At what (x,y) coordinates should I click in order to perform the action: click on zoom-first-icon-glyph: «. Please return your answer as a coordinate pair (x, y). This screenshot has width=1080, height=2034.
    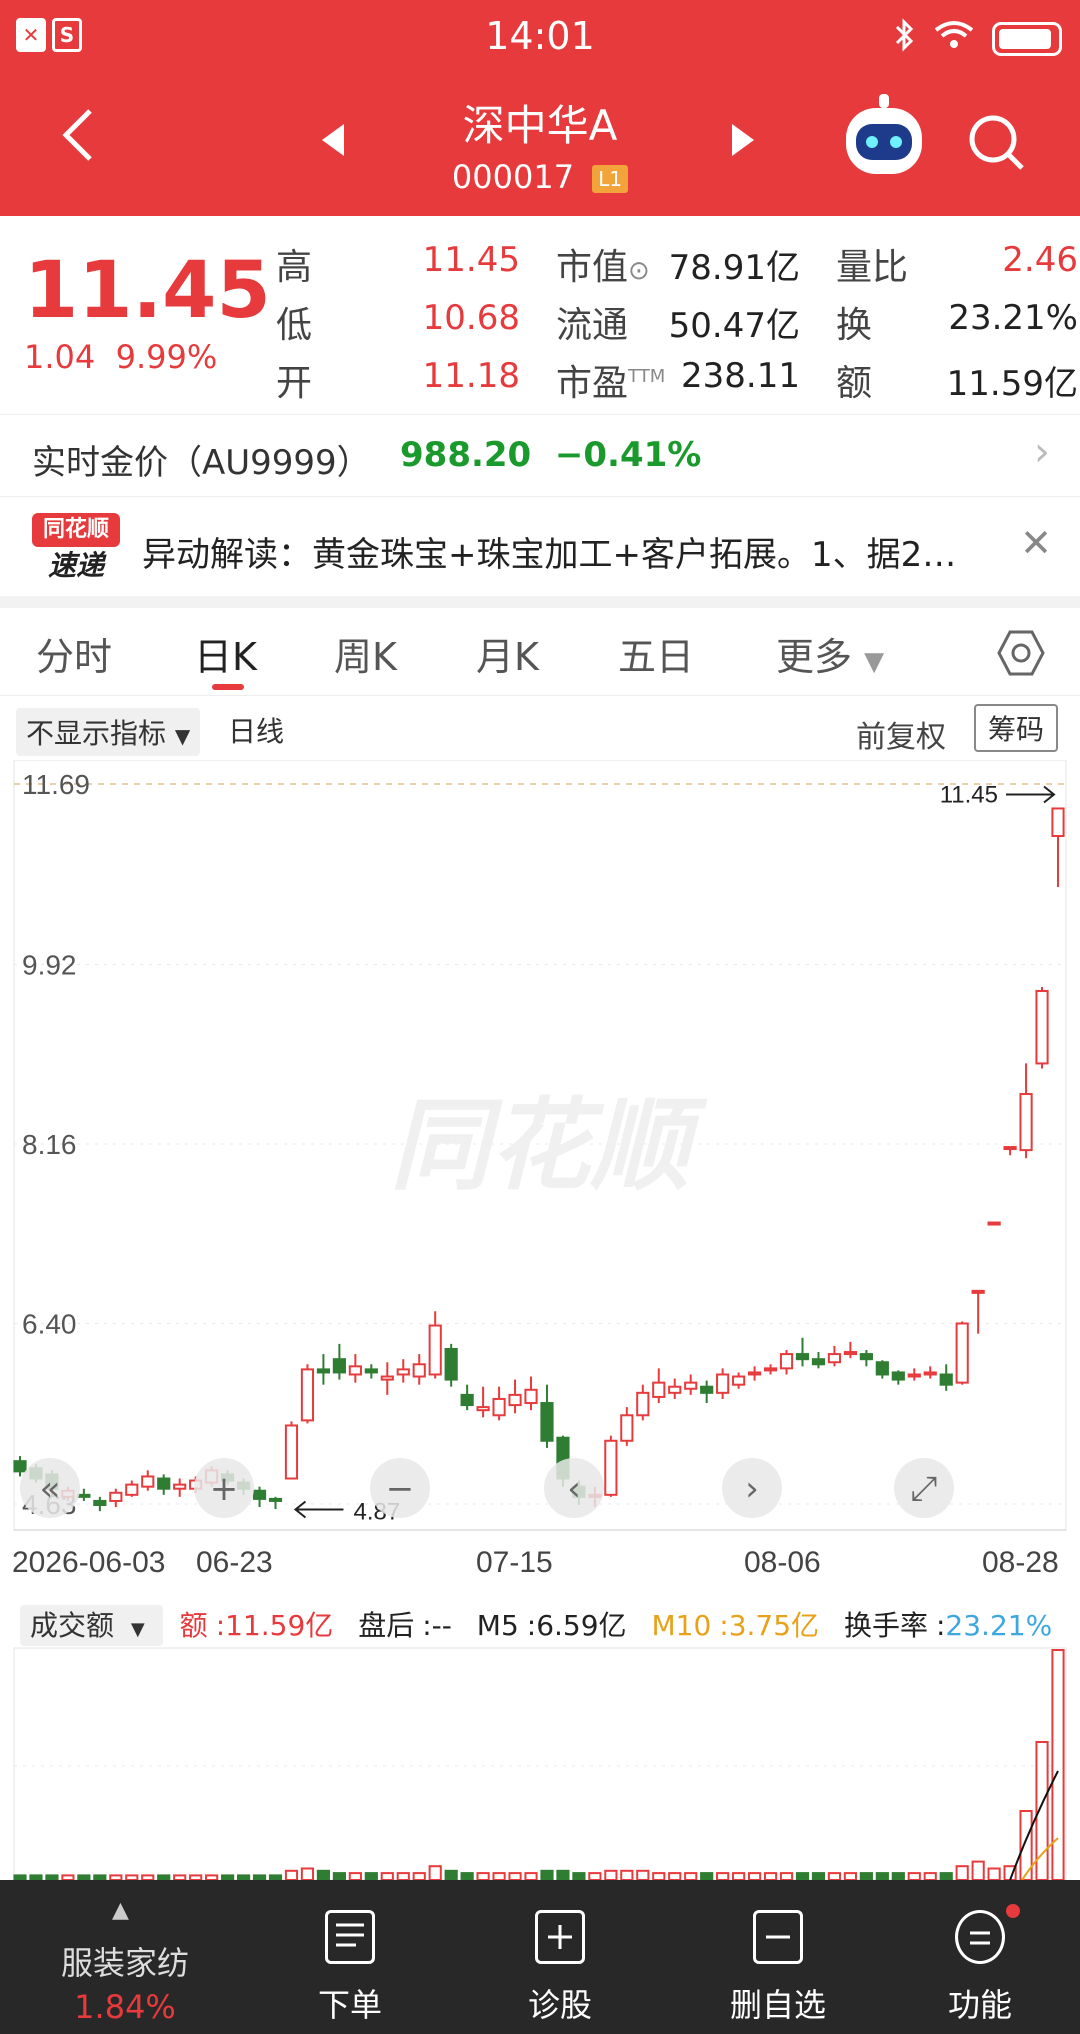
    Looking at the image, I should click on (50, 1489).